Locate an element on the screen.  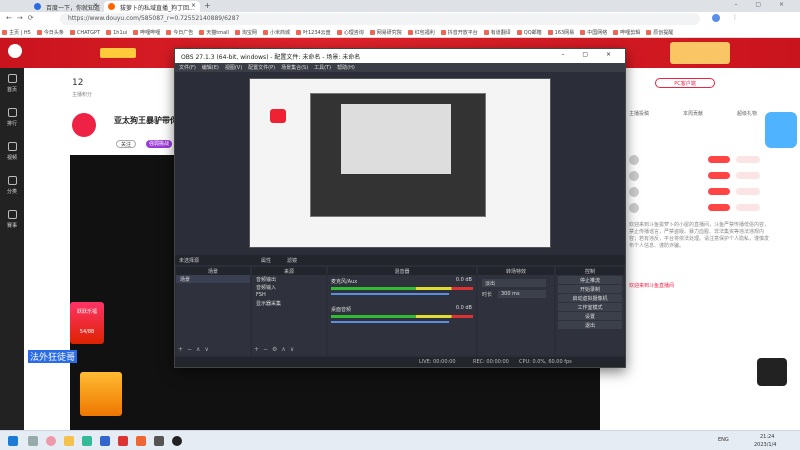
search-icon is located at coordinates (33, 441).